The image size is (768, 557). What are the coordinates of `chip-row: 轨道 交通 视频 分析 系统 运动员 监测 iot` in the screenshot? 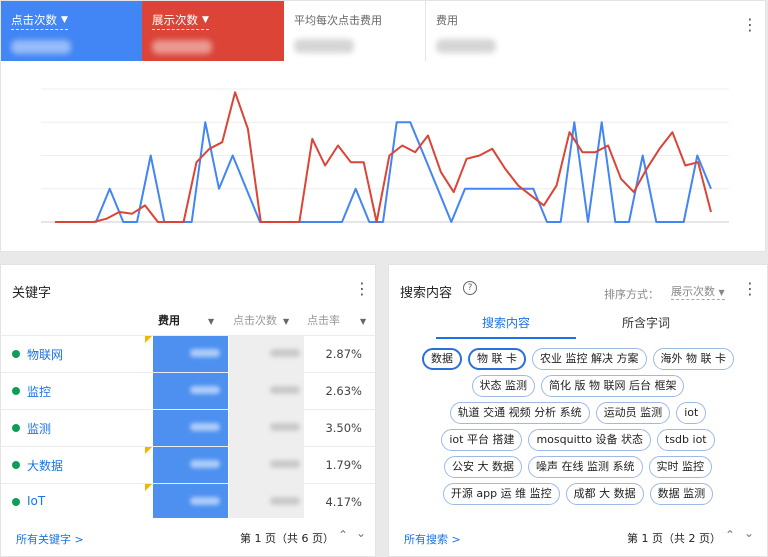 It's located at (578, 413).